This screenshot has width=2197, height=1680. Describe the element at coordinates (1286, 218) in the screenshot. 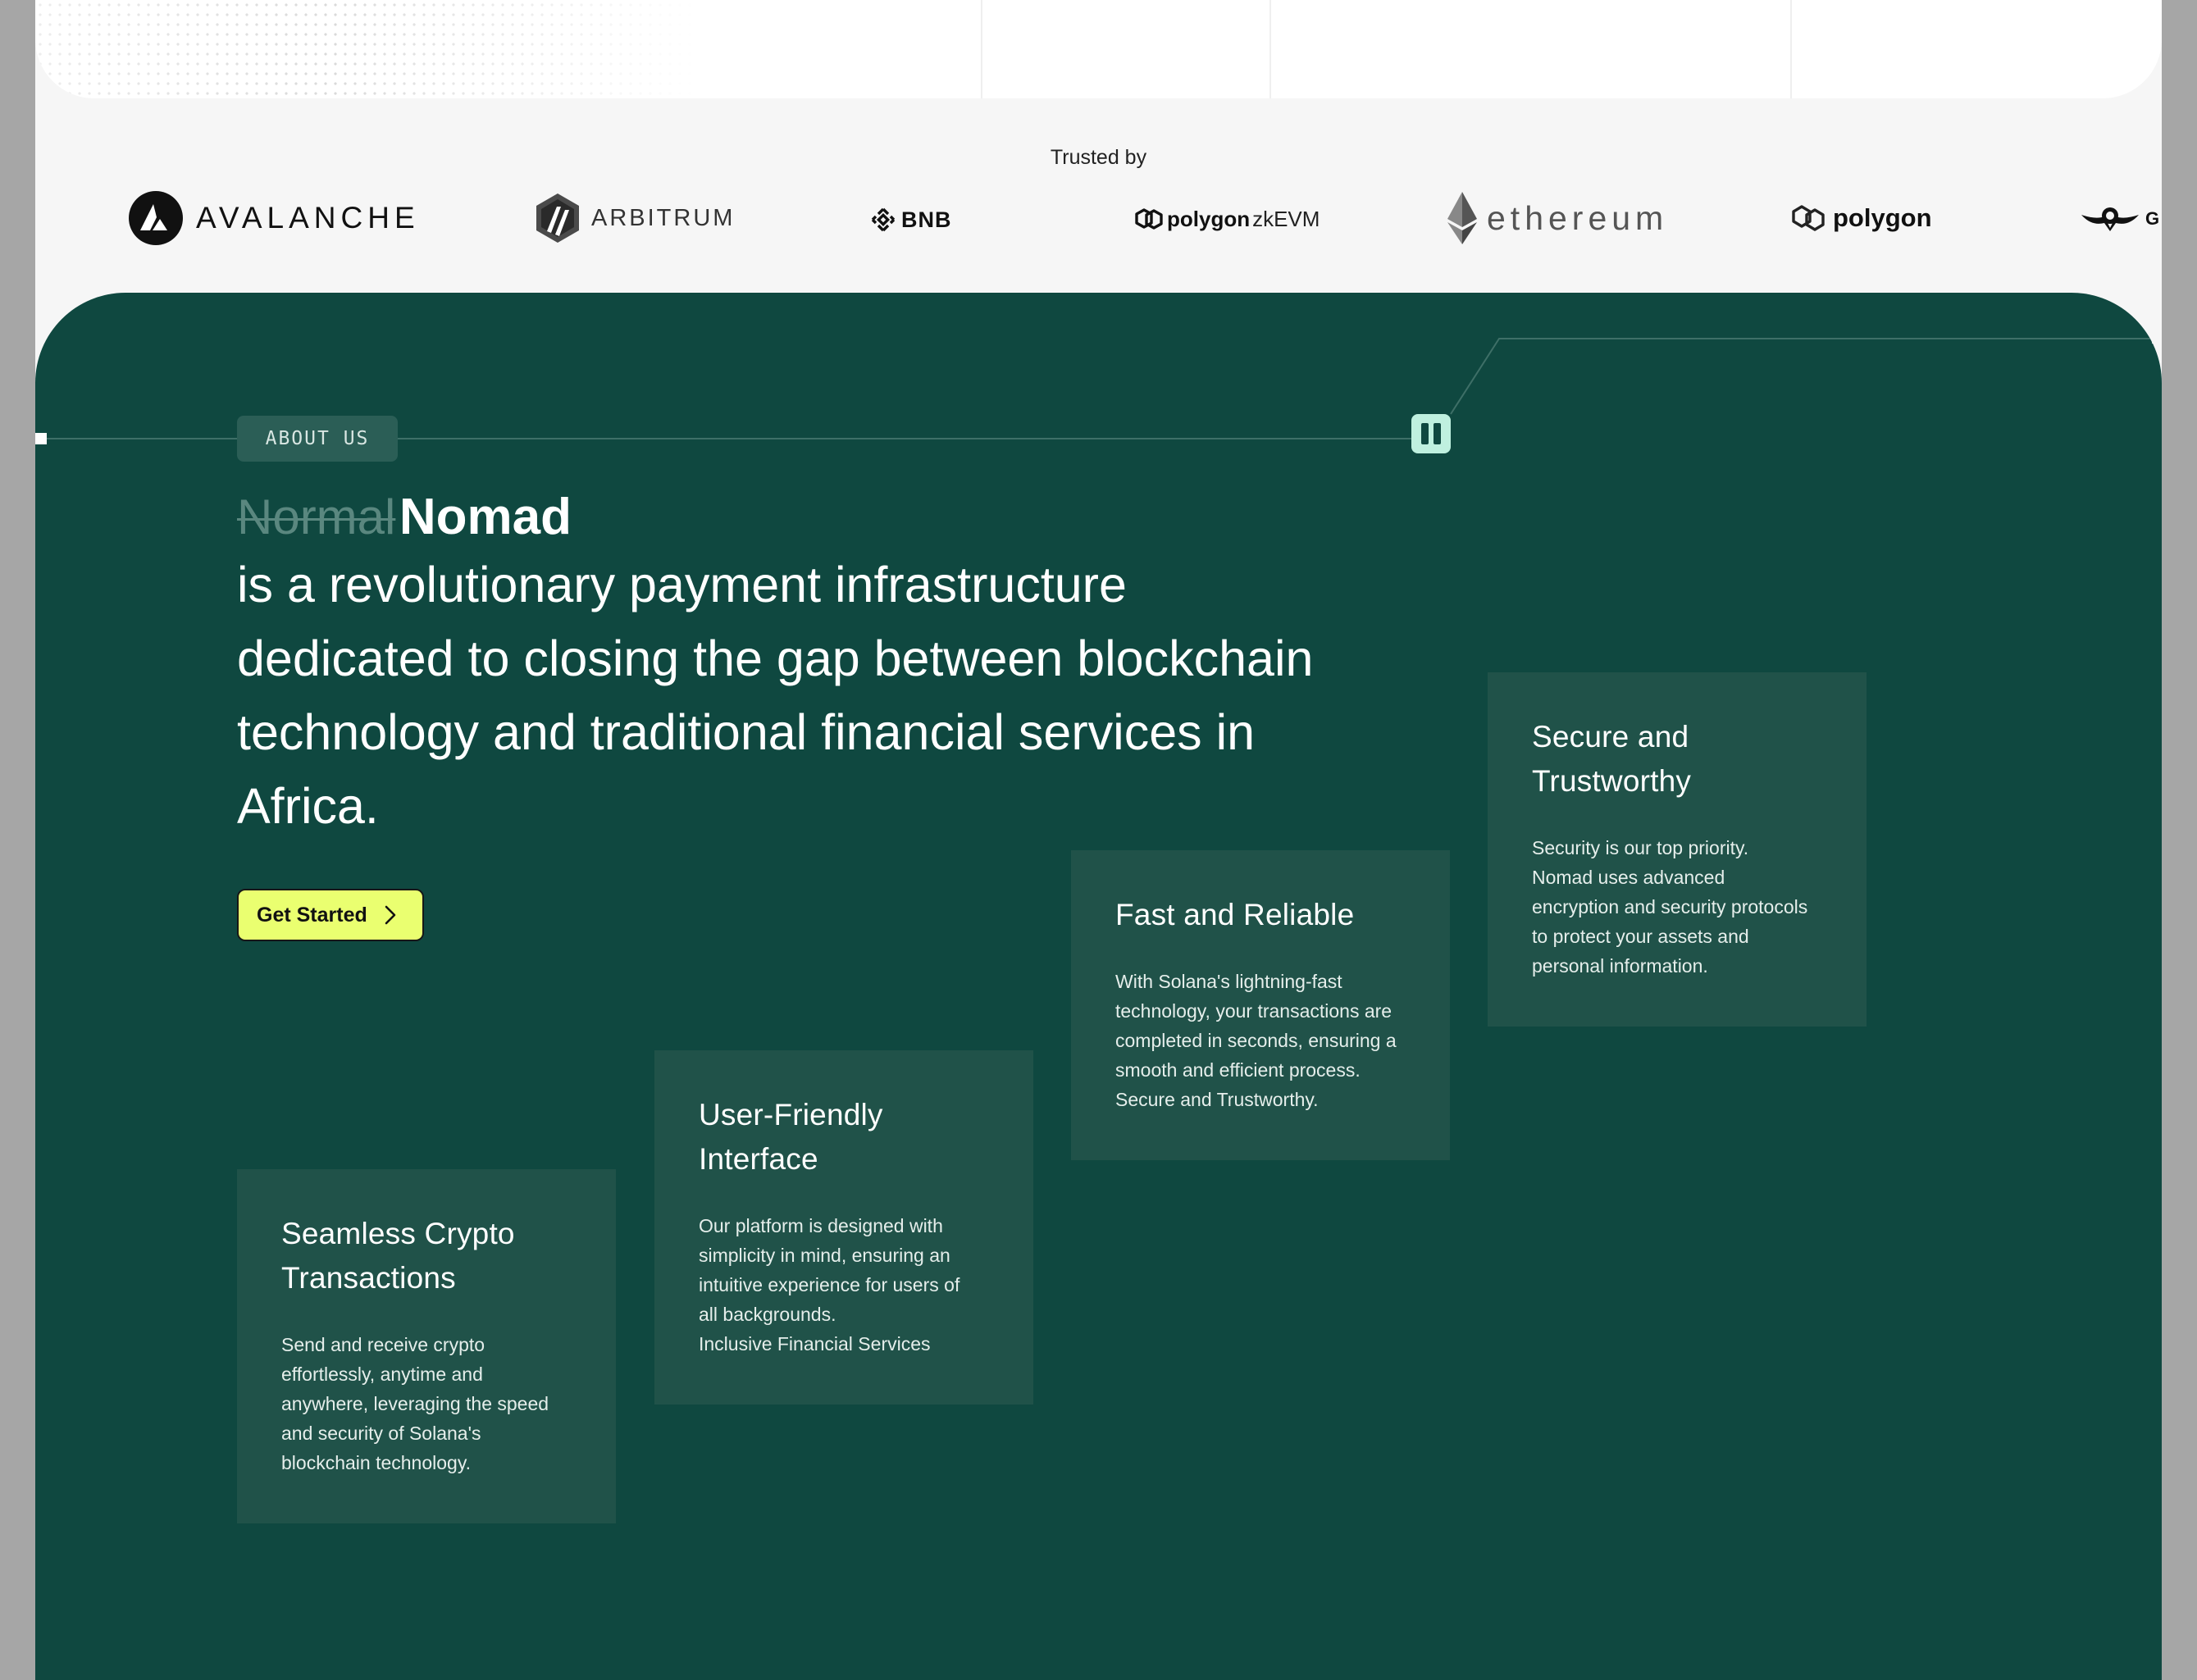

I see `polygon-zkevm-suffix: zkEVM` at that location.